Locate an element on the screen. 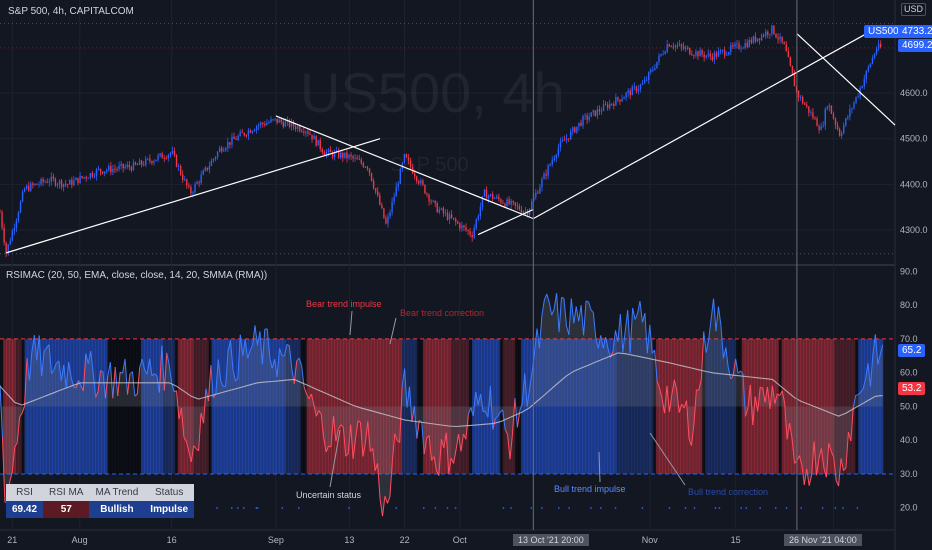 Image resolution: width=932 pixels, height=550 pixels. x-tick-label: 22 is located at coordinates (405, 540).